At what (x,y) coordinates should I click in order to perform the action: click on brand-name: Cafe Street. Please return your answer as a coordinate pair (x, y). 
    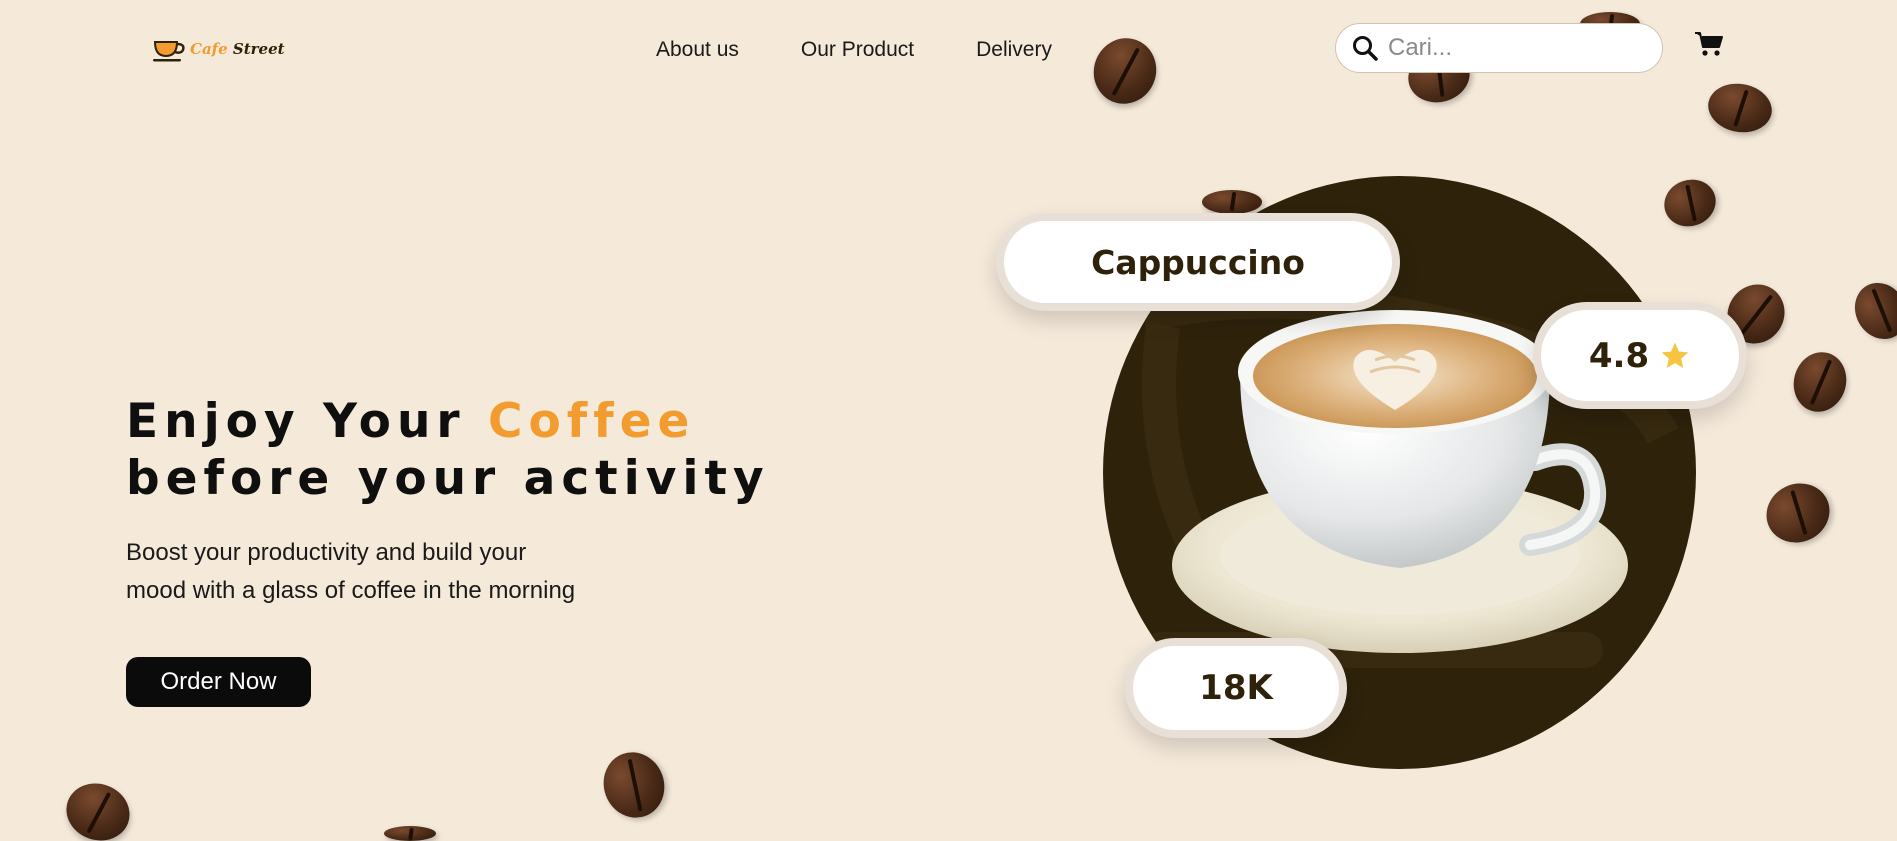
    Looking at the image, I should click on (237, 49).